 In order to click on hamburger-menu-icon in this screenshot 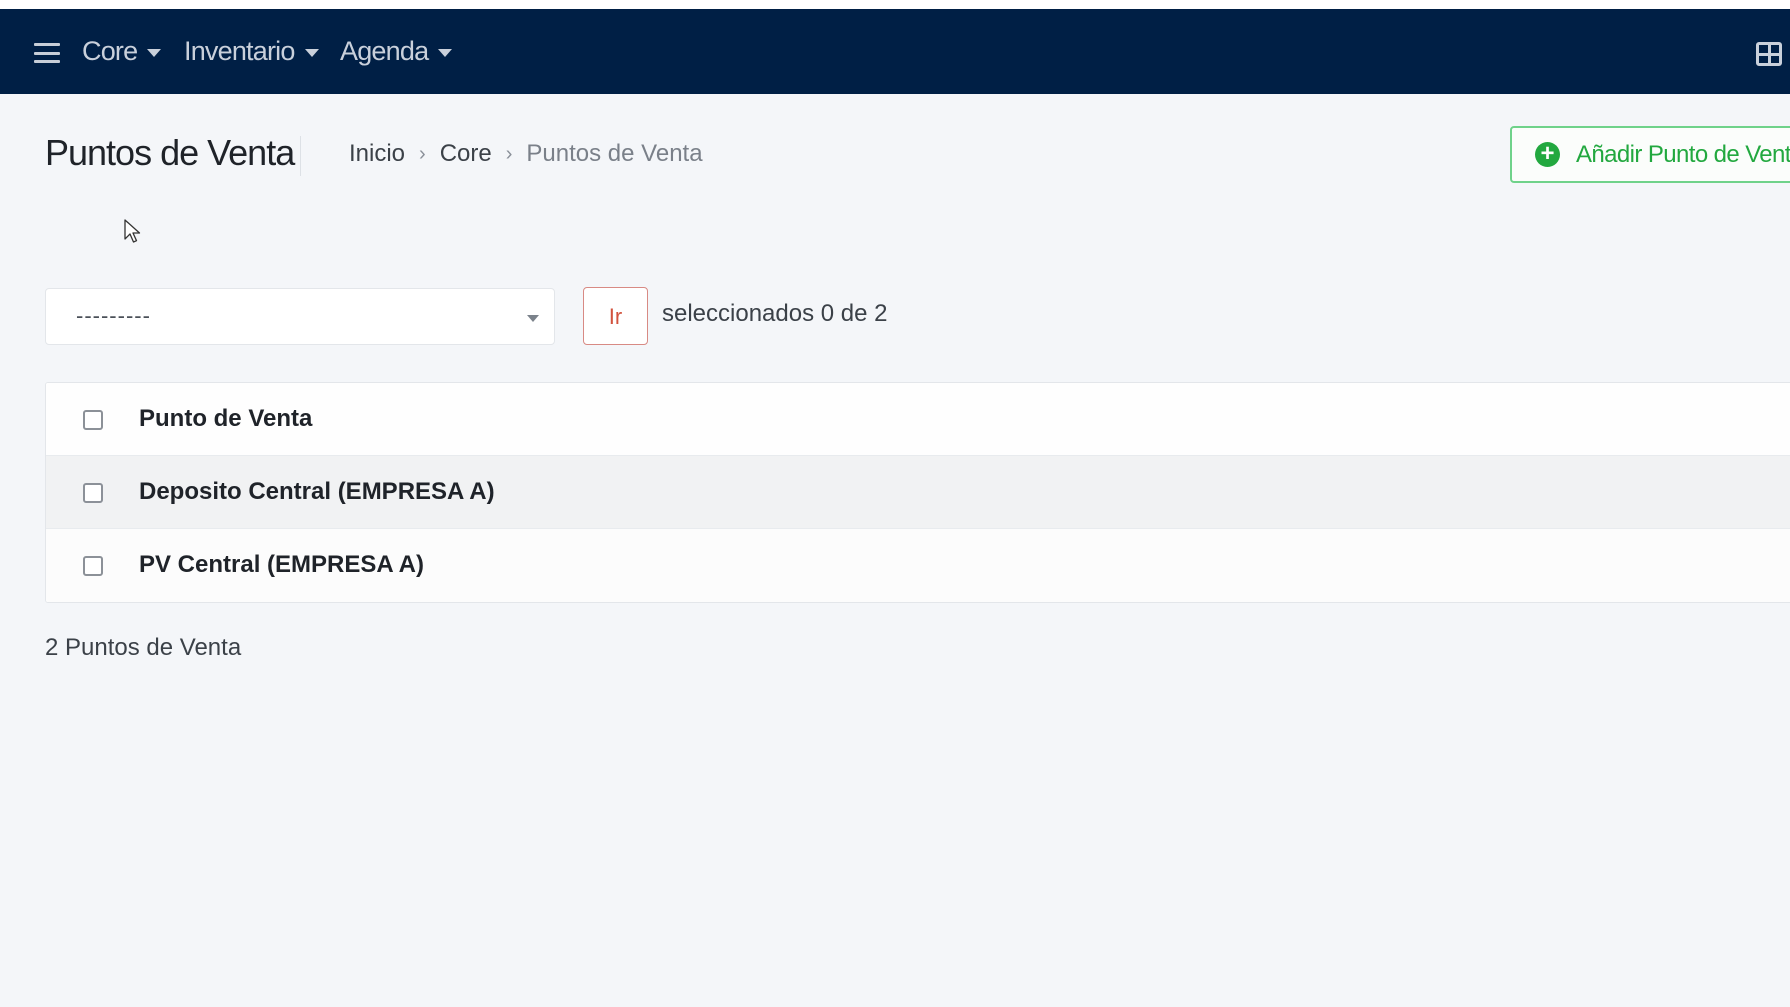, I will do `click(47, 53)`.